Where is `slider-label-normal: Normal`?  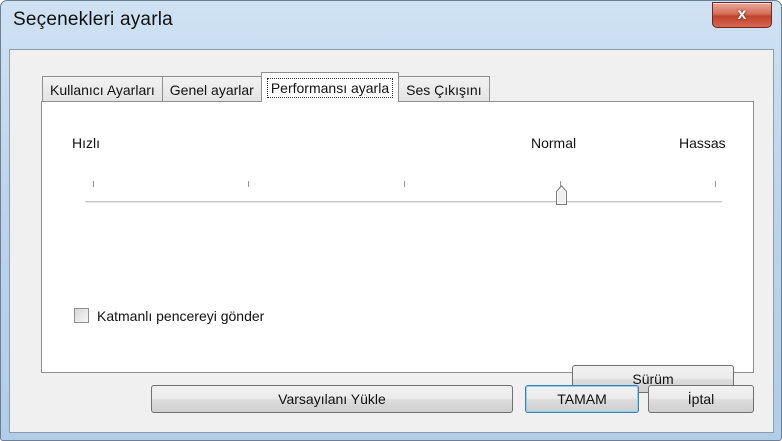
slider-label-normal: Normal is located at coordinates (554, 143).